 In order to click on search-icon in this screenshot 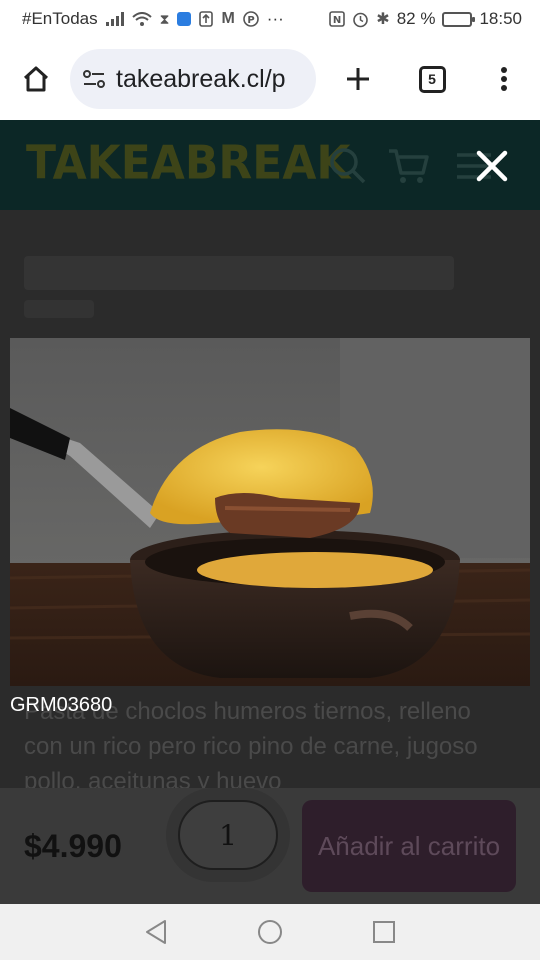, I will do `click(348, 166)`.